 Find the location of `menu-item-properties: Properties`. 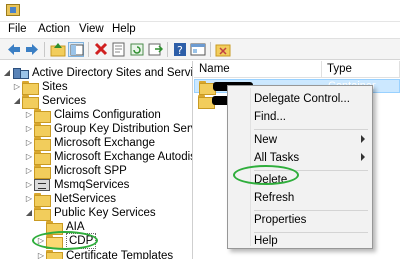

menu-item-properties: Properties is located at coordinates (300, 221).